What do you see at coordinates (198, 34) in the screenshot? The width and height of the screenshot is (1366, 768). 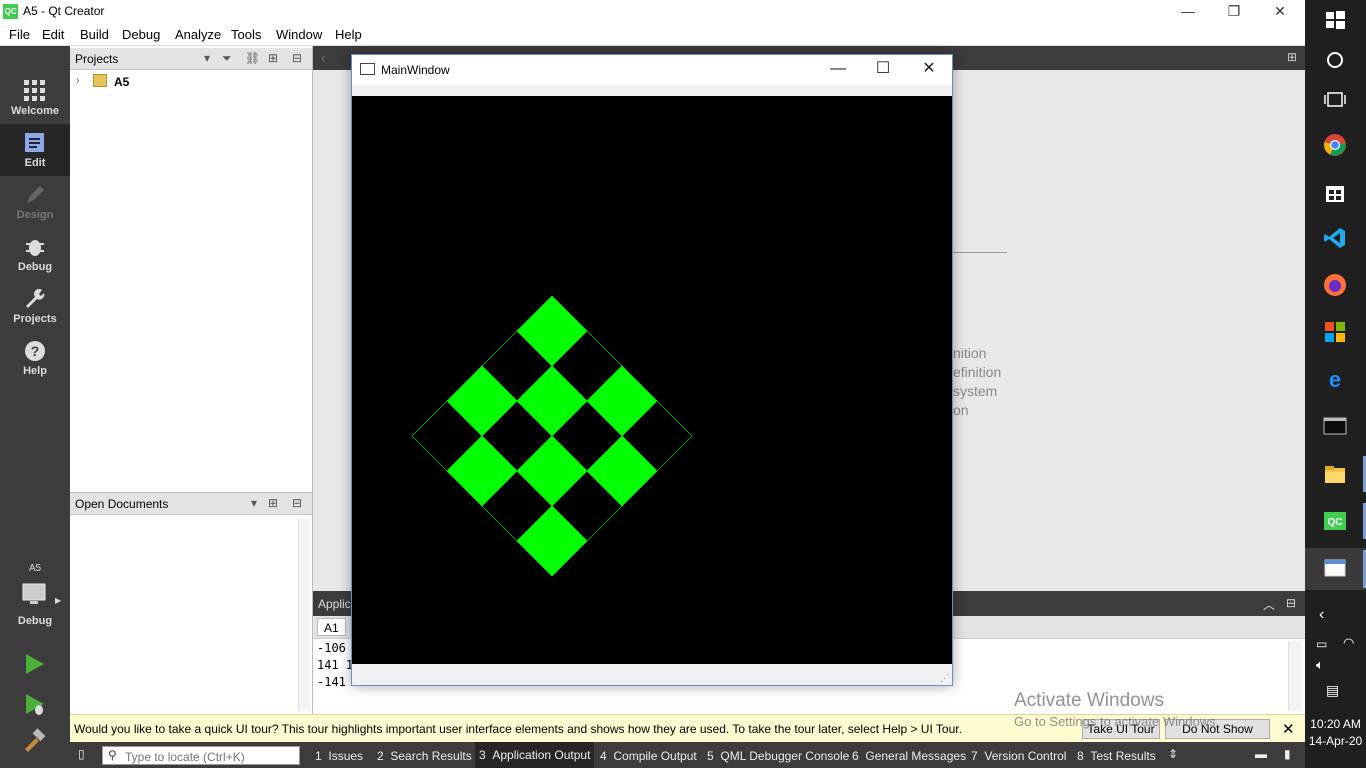 I see `menu-analyze: Analyze` at bounding box center [198, 34].